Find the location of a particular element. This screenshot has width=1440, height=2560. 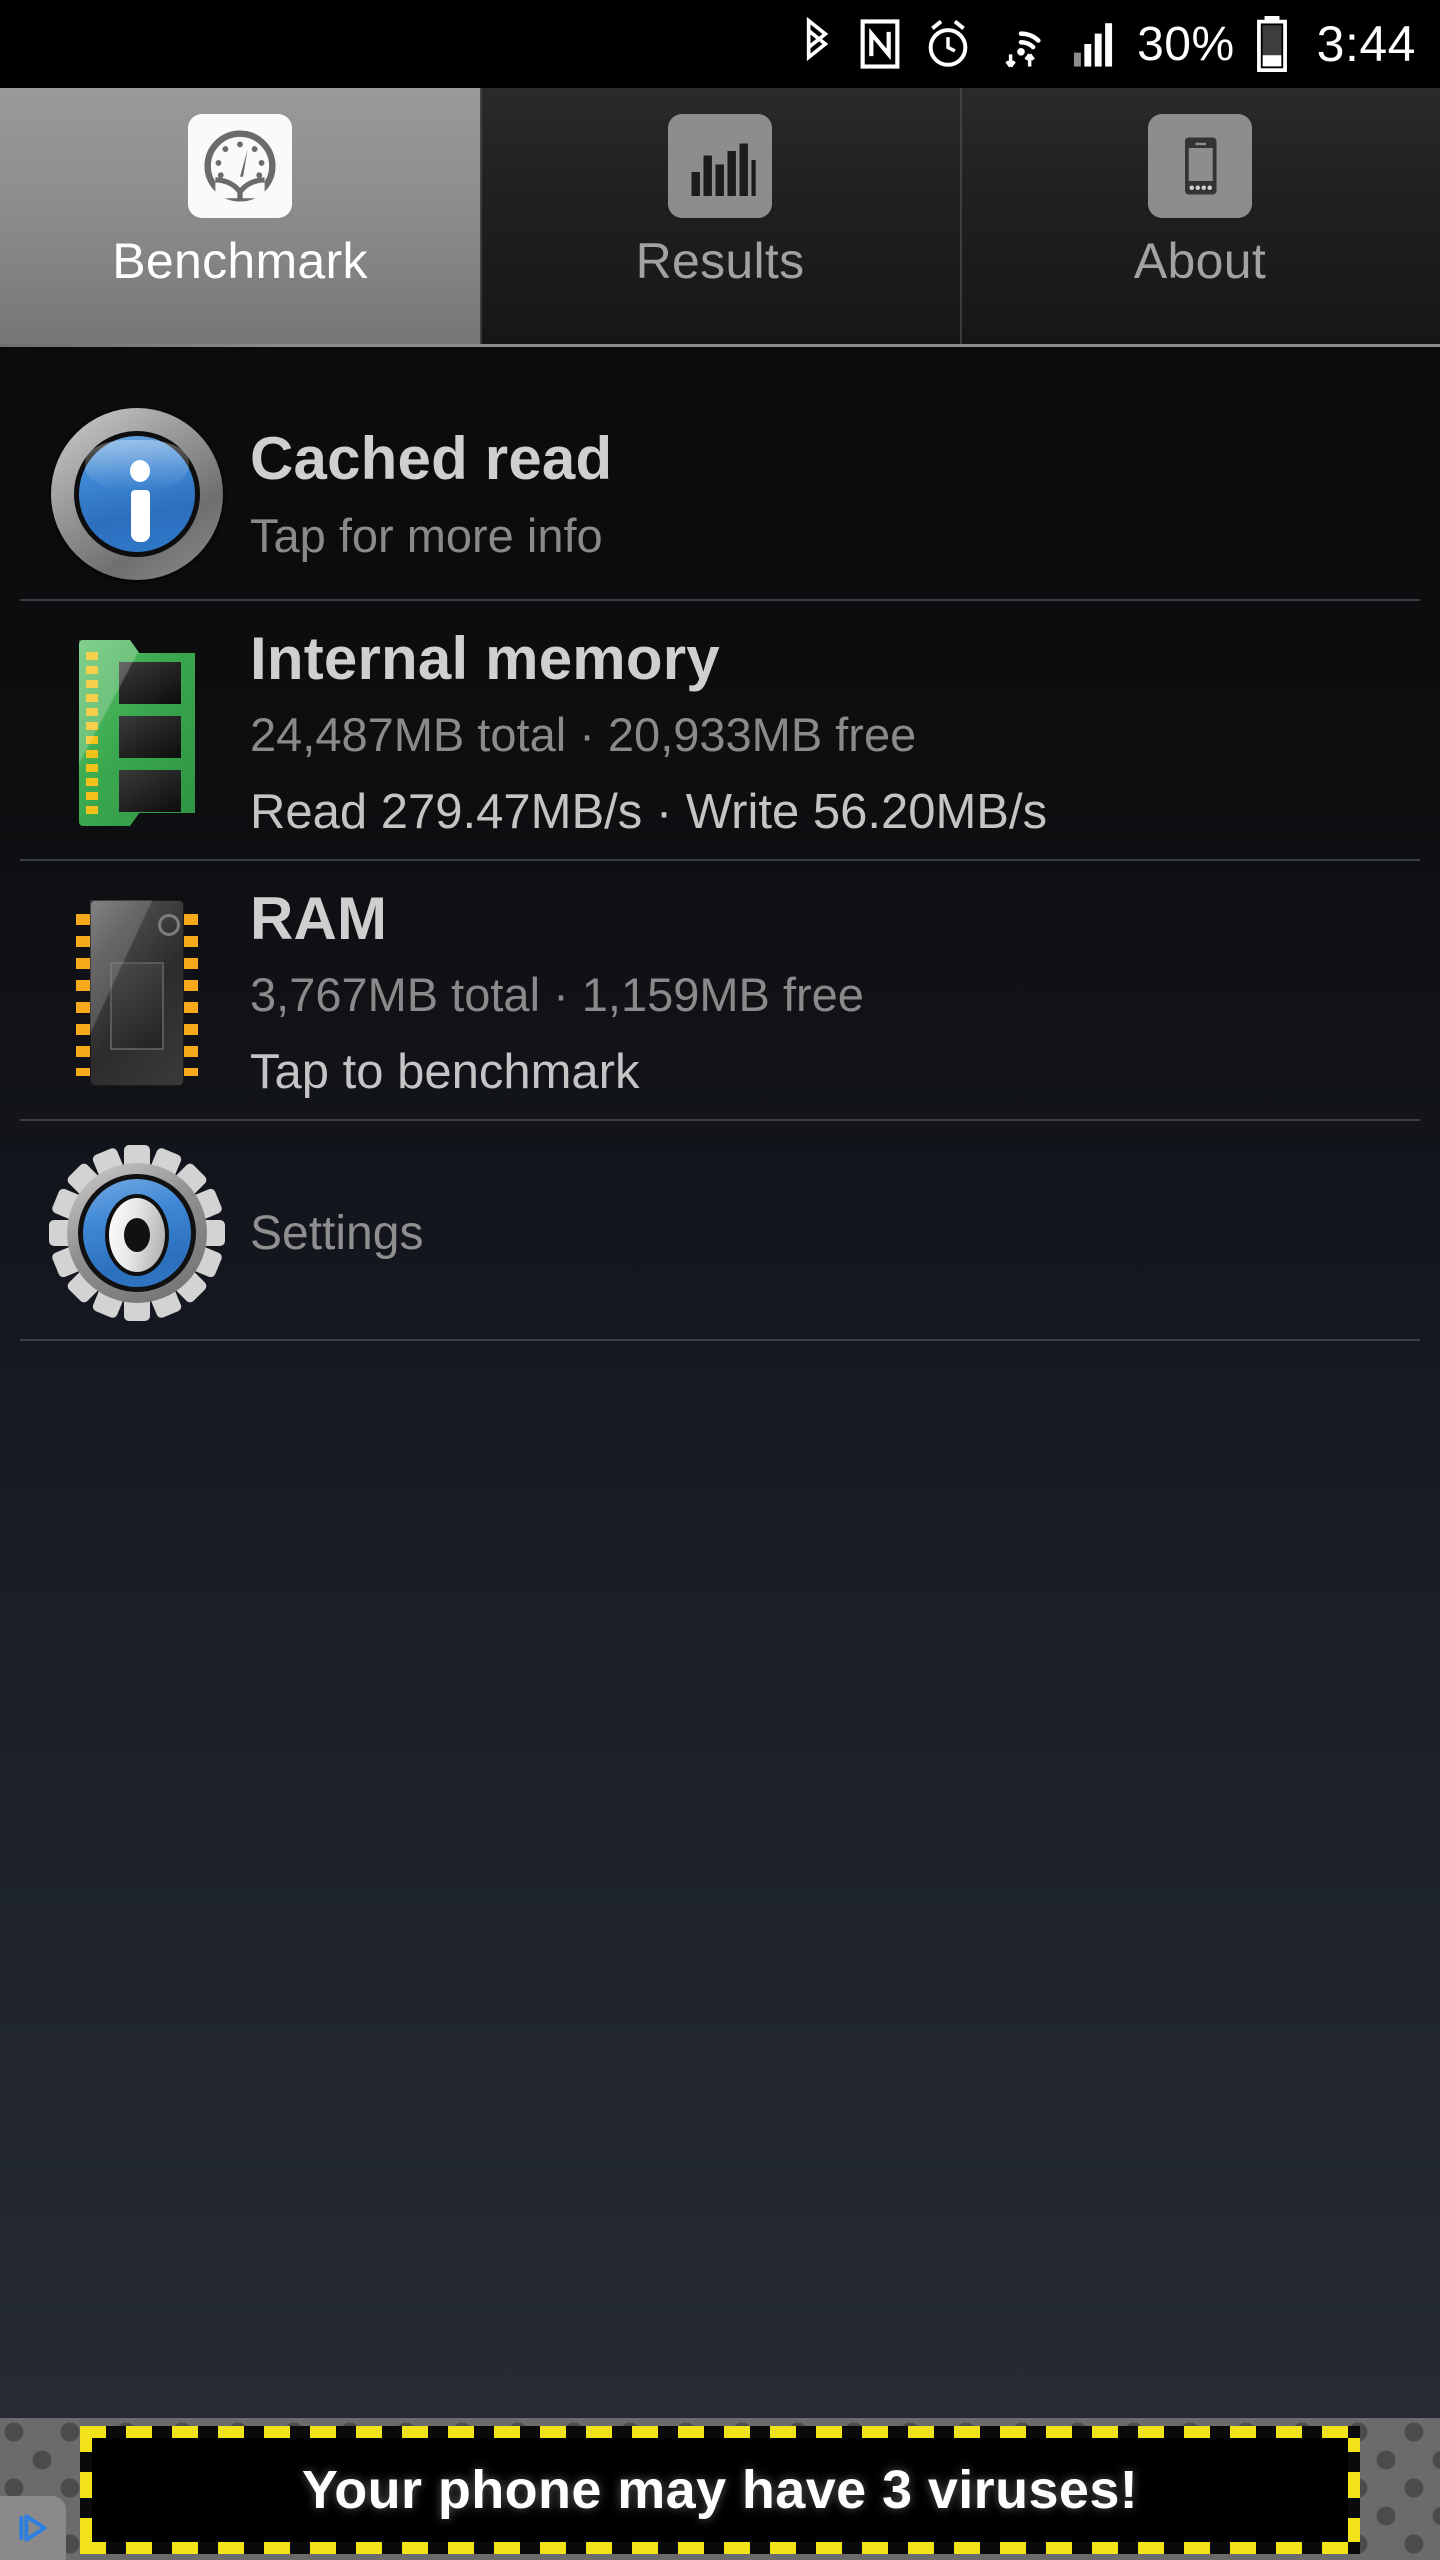

internal-memory-capacity: 24,487MB total · 20,933MB free is located at coordinates (583, 735).